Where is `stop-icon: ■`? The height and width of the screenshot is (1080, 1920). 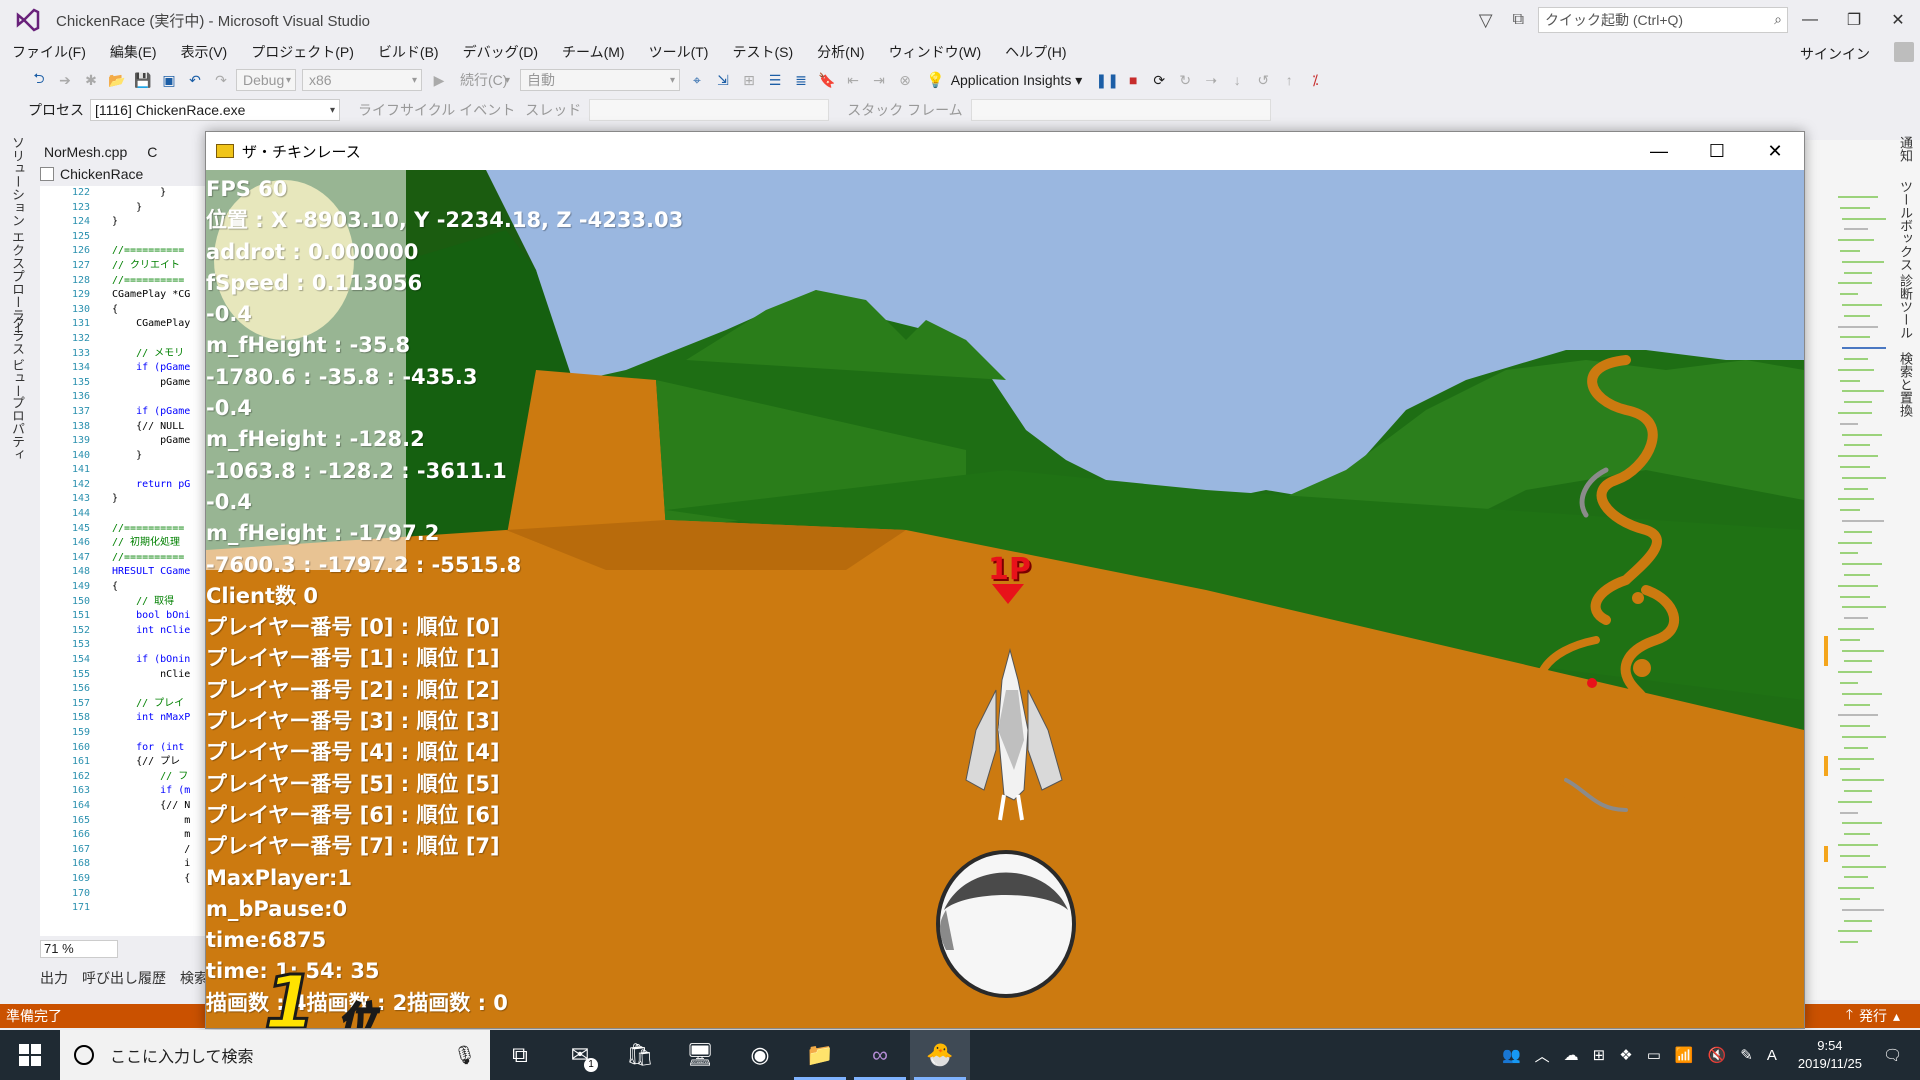
stop-icon: ■ is located at coordinates (1133, 80).